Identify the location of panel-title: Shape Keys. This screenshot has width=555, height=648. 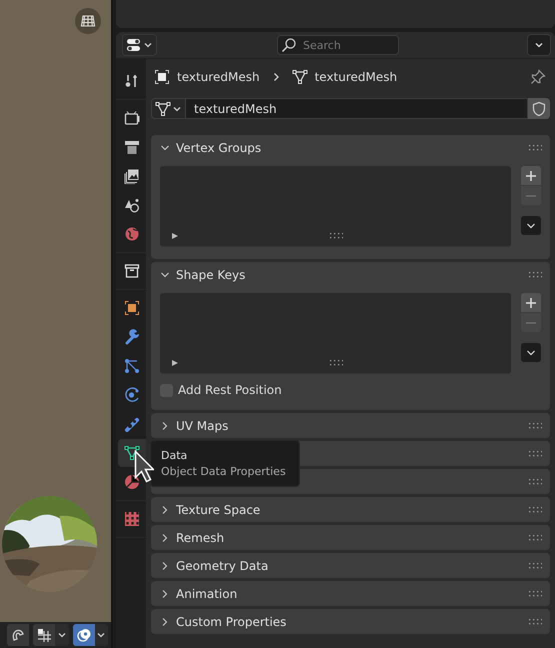
(211, 275).